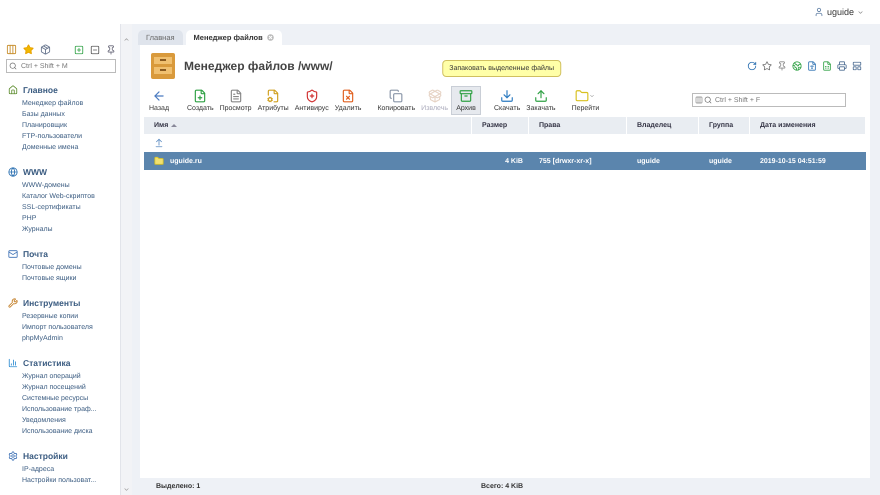  I want to click on close-icon, so click(270, 37).